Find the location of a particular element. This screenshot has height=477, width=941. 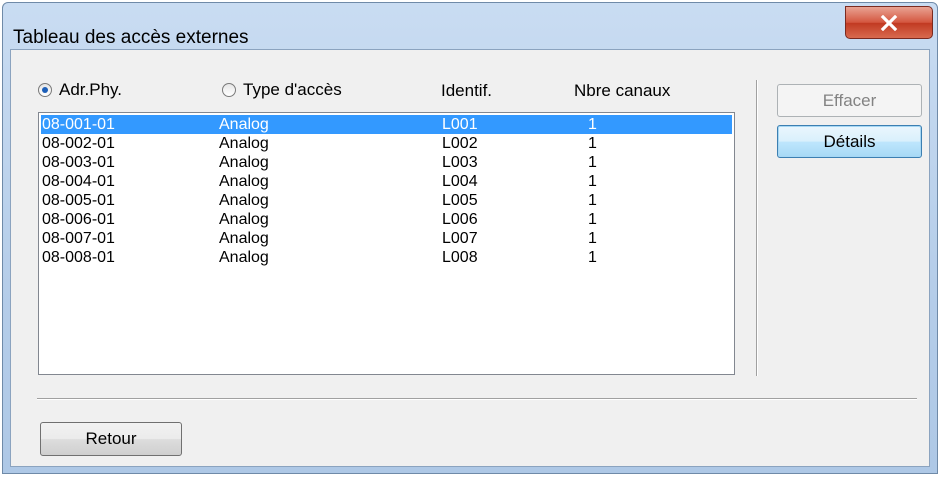

retour-button: Retour is located at coordinates (111, 439).